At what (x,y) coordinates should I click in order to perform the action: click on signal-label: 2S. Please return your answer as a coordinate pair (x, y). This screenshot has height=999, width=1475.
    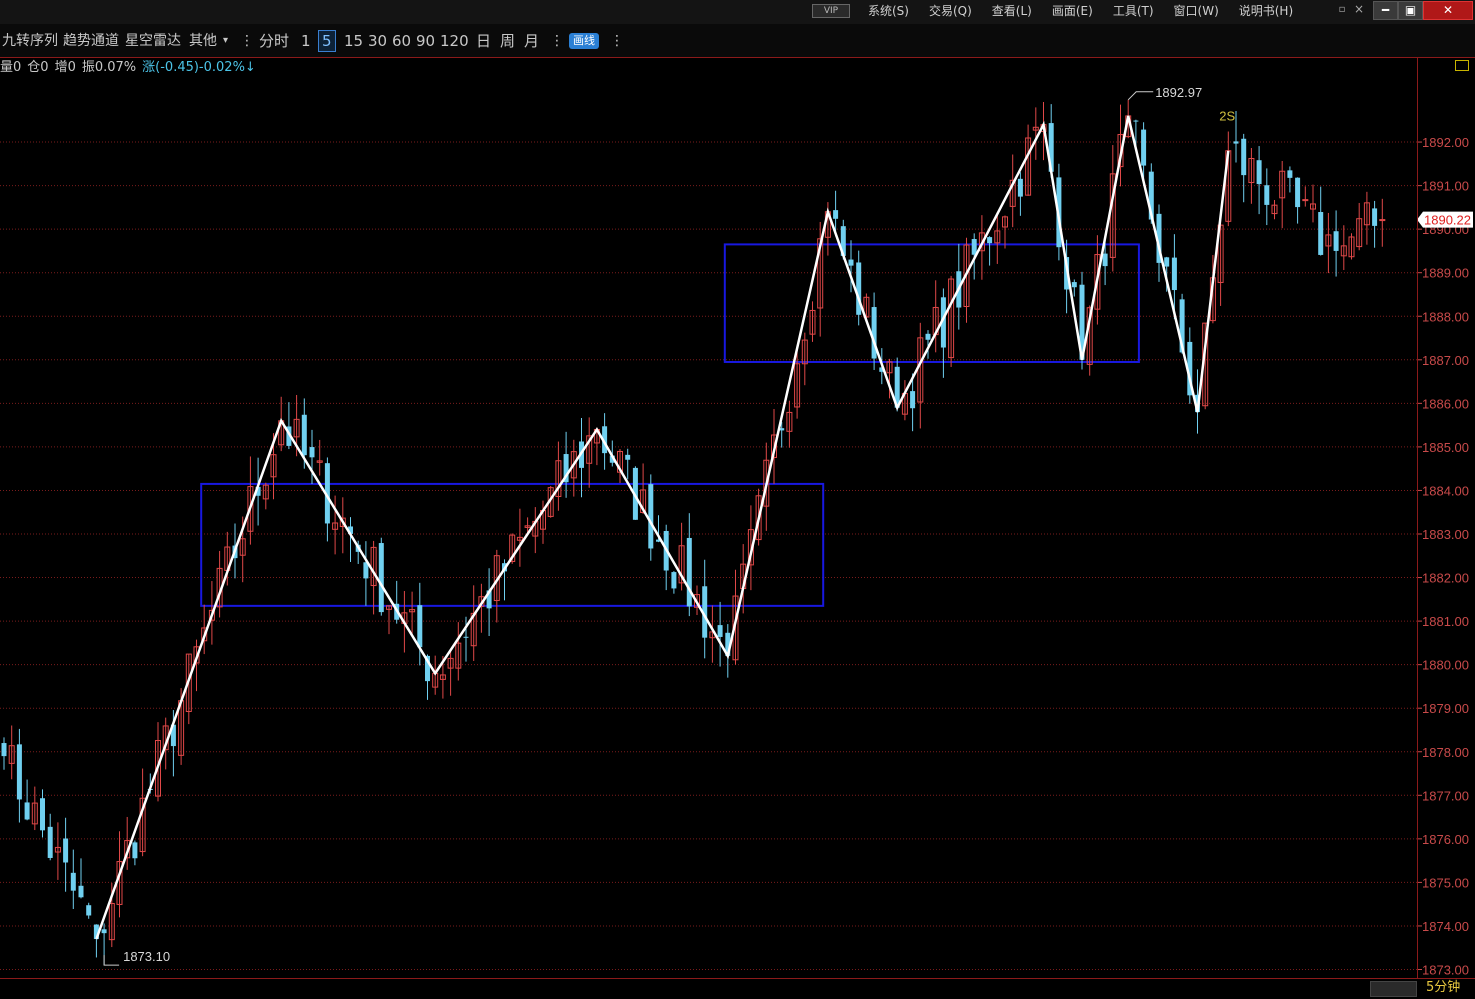
    Looking at the image, I should click on (1227, 115).